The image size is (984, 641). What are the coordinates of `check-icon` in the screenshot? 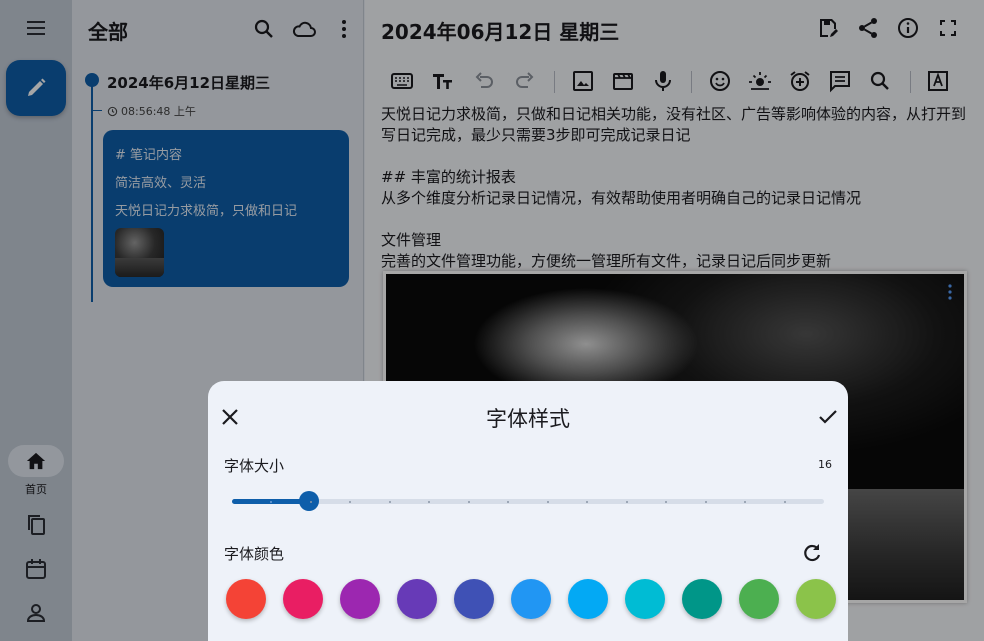 It's located at (828, 417).